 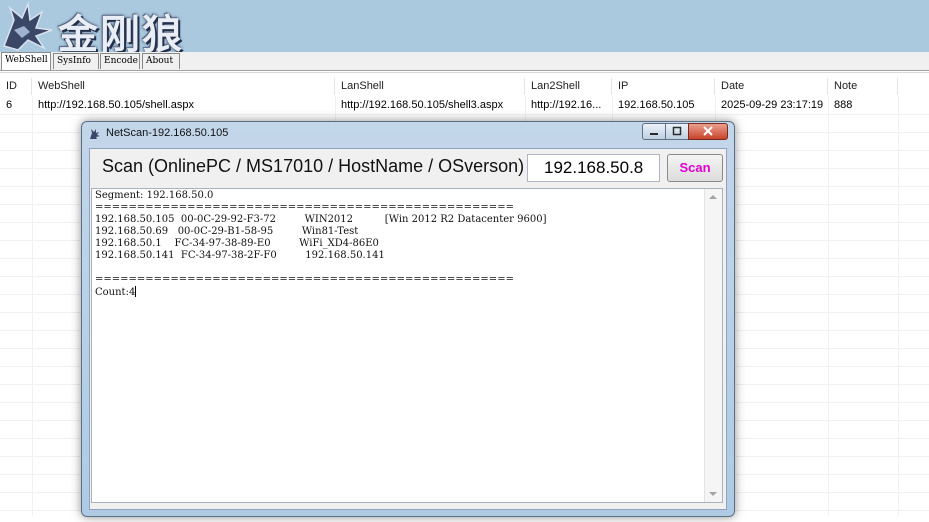 I want to click on cell-ip: 192.168.50.105, so click(x=656, y=105).